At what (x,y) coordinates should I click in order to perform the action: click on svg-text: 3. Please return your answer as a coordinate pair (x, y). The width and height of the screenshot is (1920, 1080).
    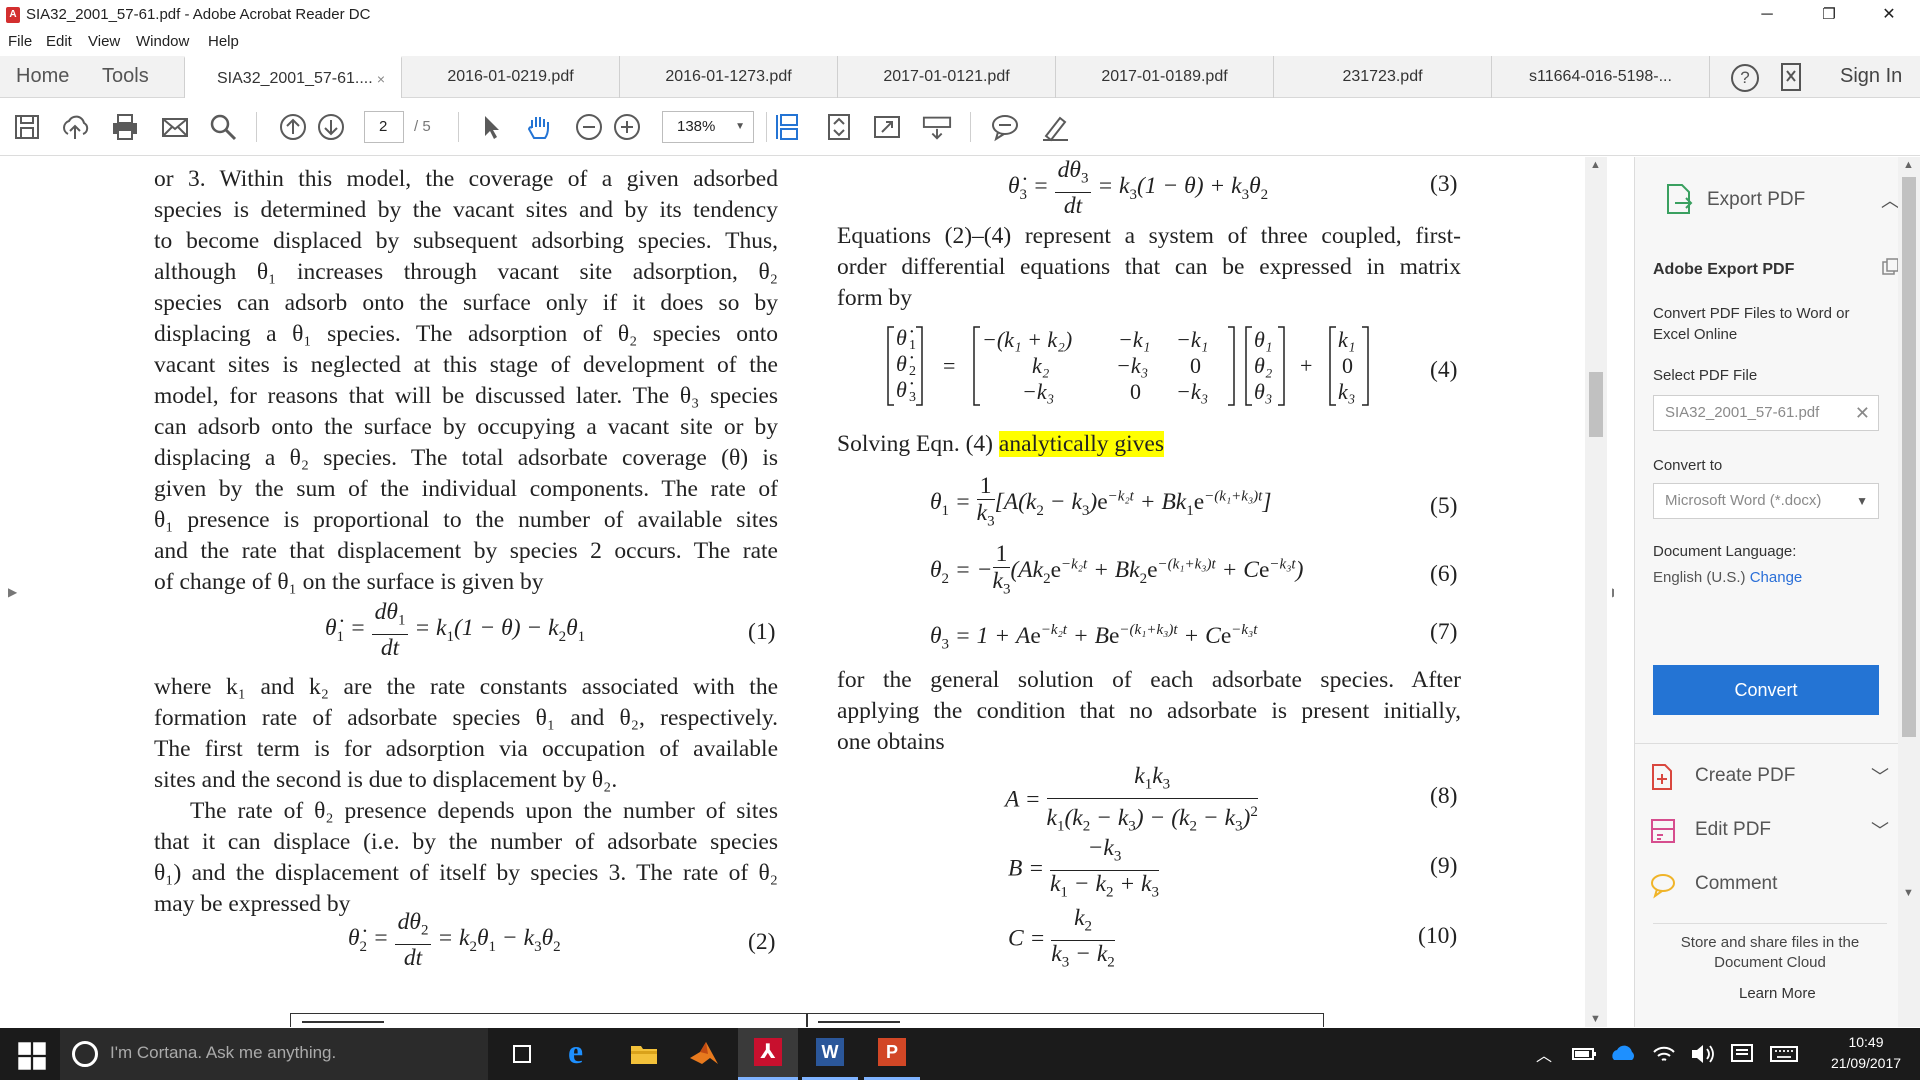
    Looking at the image, I should click on (912, 397).